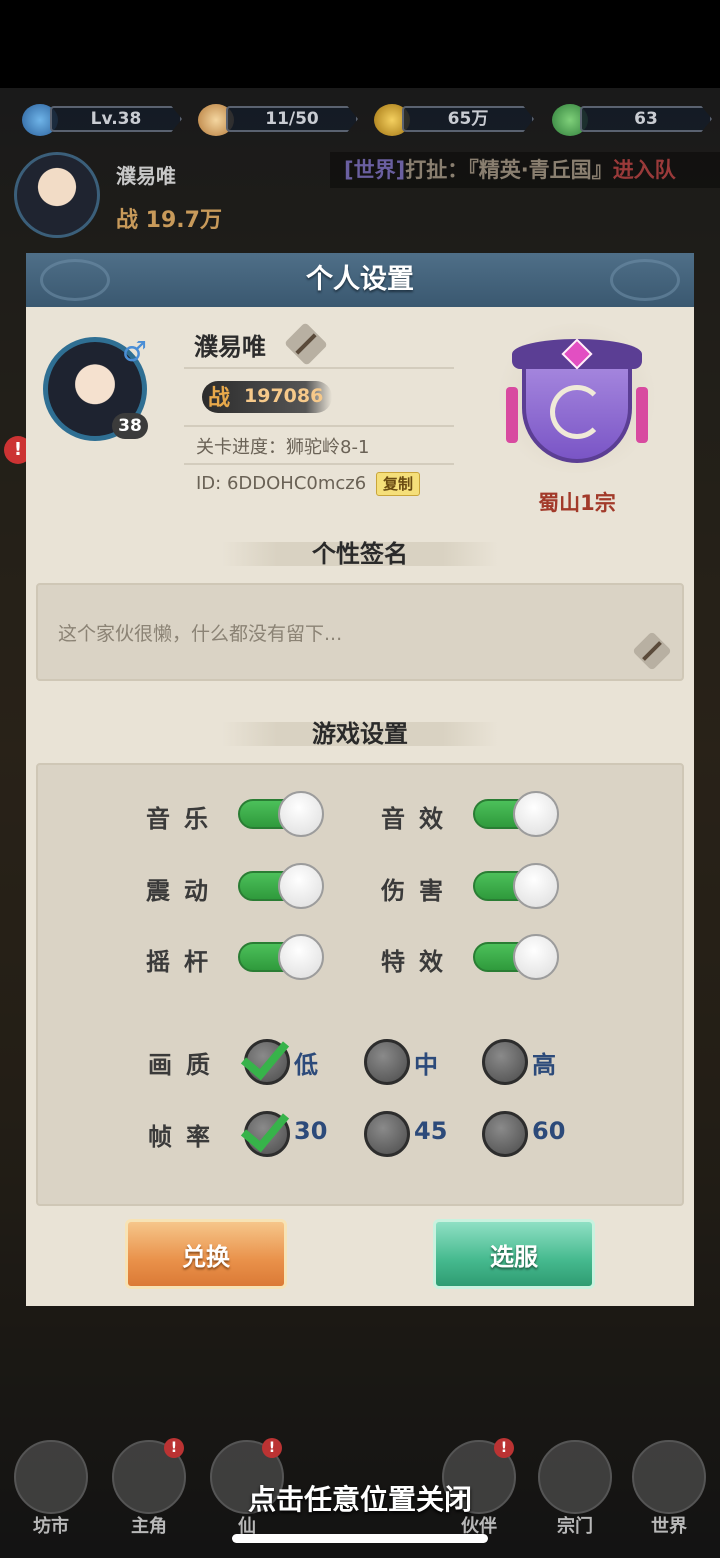 This screenshot has height=1558, width=720. What do you see at coordinates (130, 426) in the screenshot?
I see `level-badge: 38` at bounding box center [130, 426].